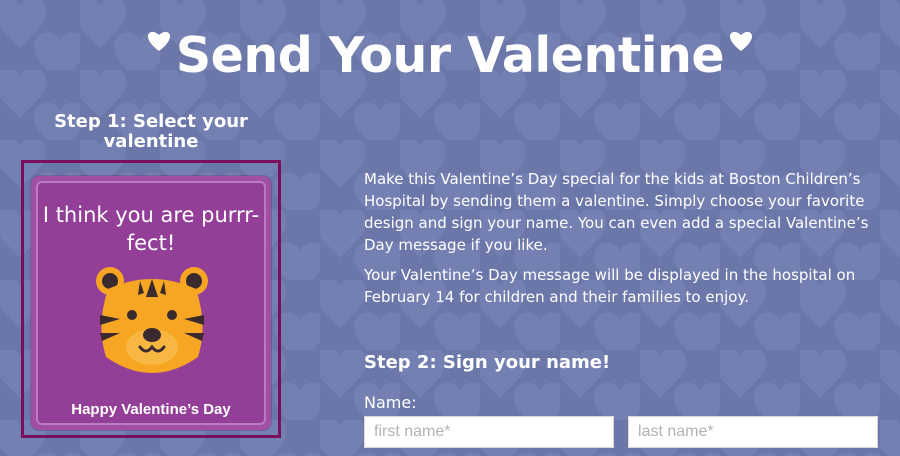  I want to click on page-title: Send Your Valentine, so click(450, 56).